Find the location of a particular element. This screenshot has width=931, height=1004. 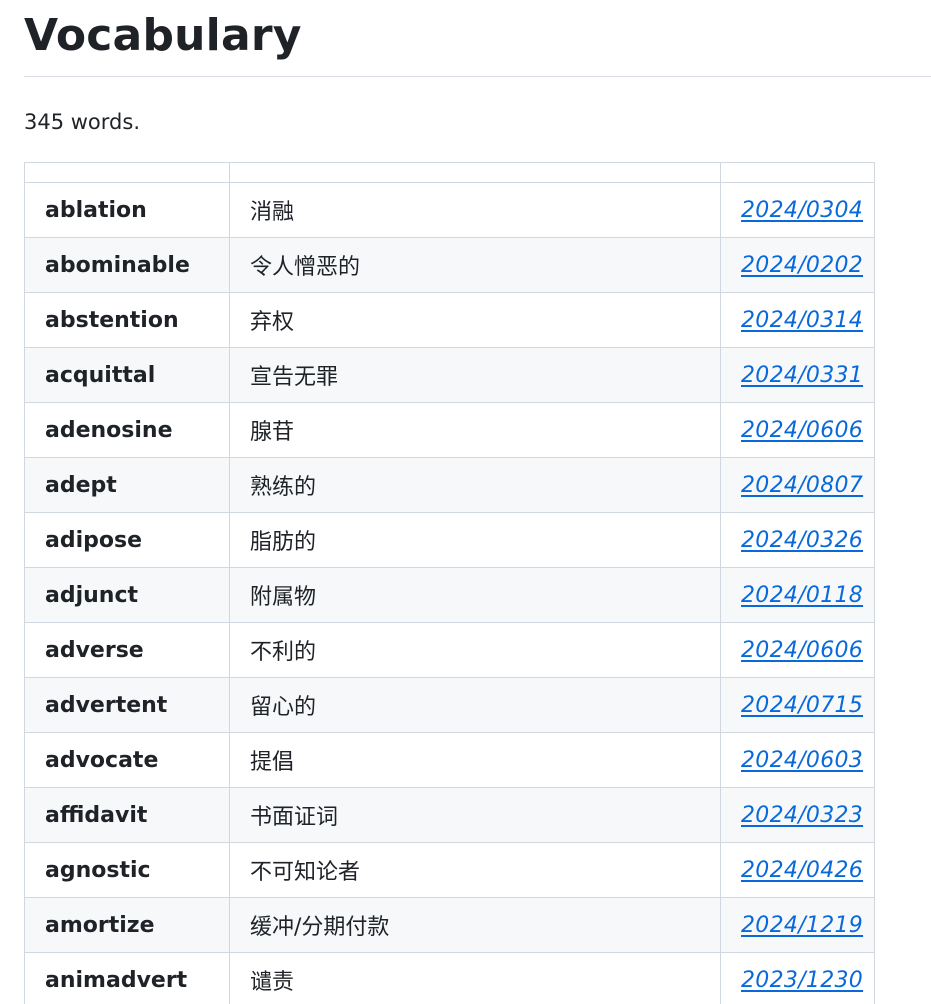

word-cell: affidavit is located at coordinates (127, 815).